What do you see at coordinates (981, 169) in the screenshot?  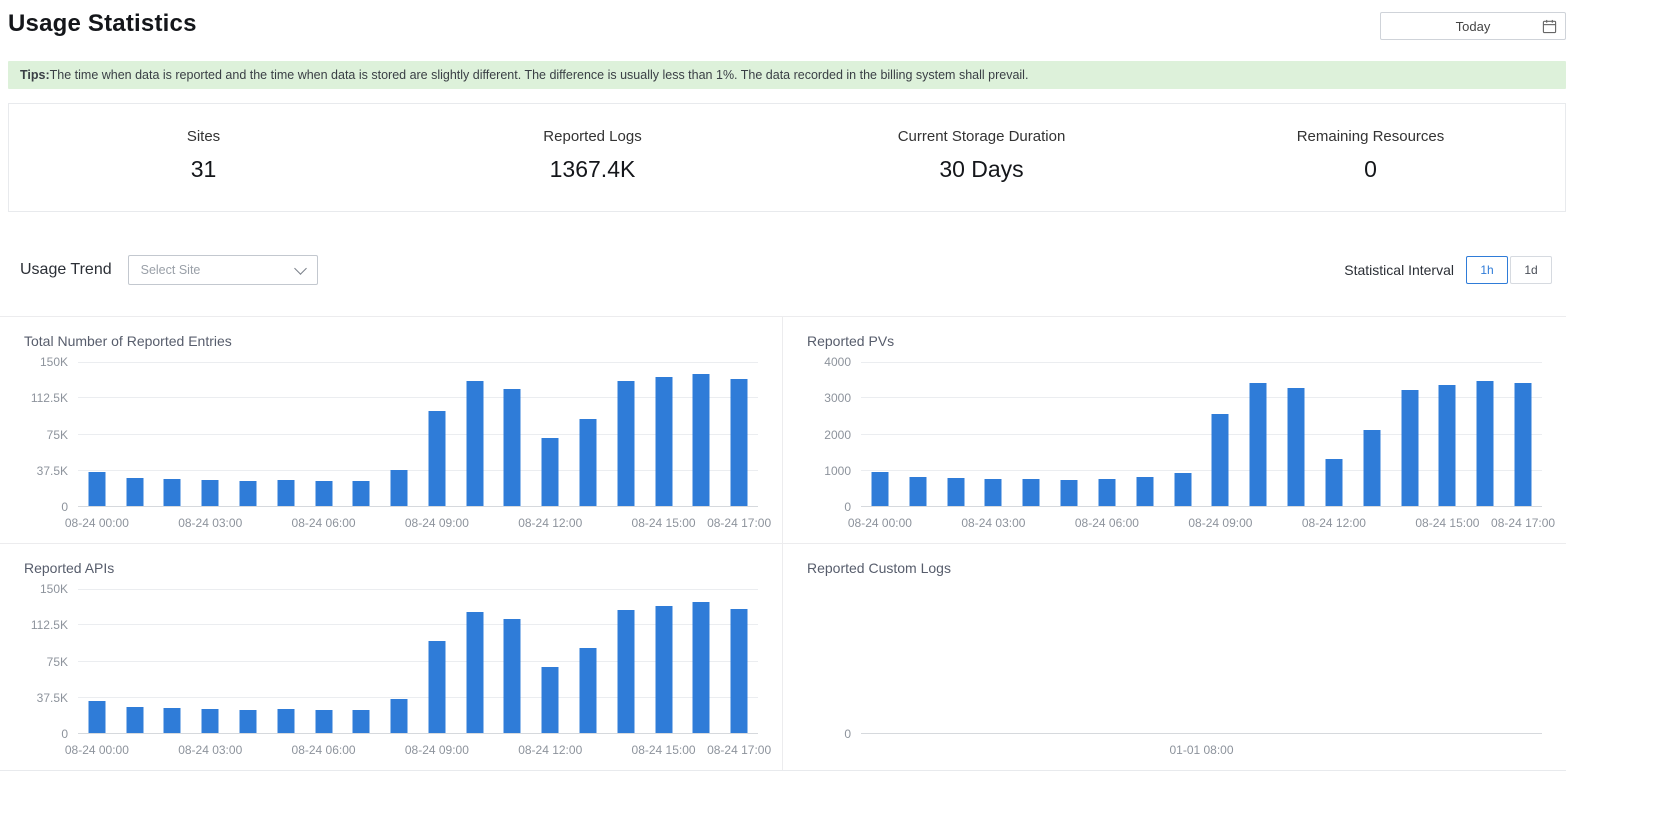 I see `stat-value: 30 Days` at bounding box center [981, 169].